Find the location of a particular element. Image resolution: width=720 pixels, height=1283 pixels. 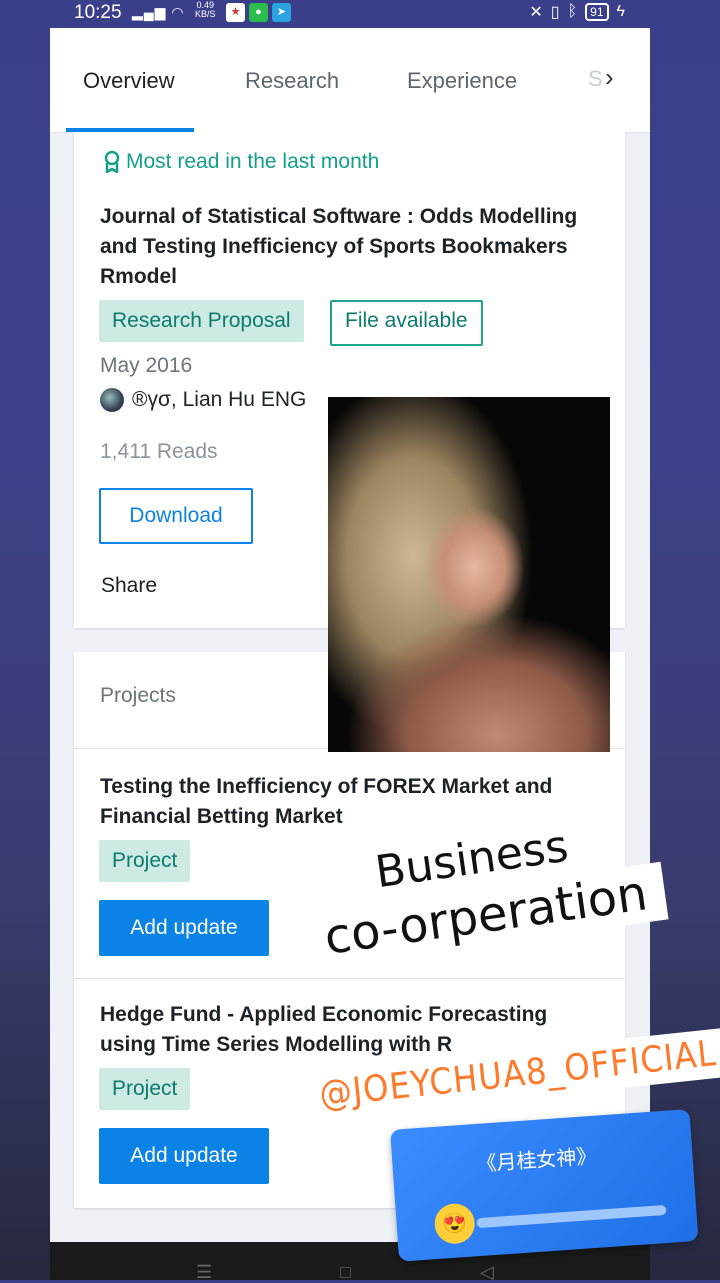

chevron-right-icon: › is located at coordinates (609, 77).